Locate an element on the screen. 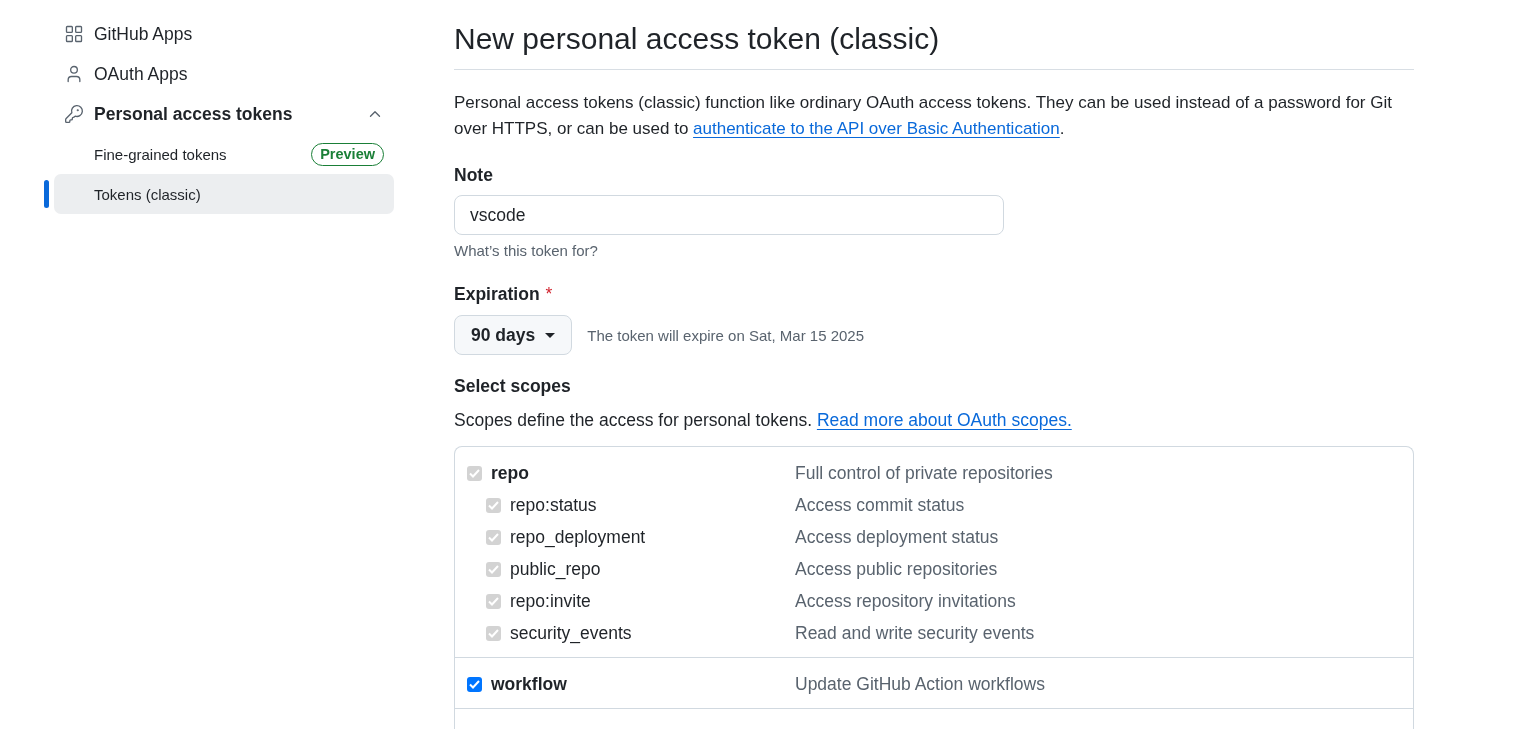  required-mark: * is located at coordinates (549, 294).